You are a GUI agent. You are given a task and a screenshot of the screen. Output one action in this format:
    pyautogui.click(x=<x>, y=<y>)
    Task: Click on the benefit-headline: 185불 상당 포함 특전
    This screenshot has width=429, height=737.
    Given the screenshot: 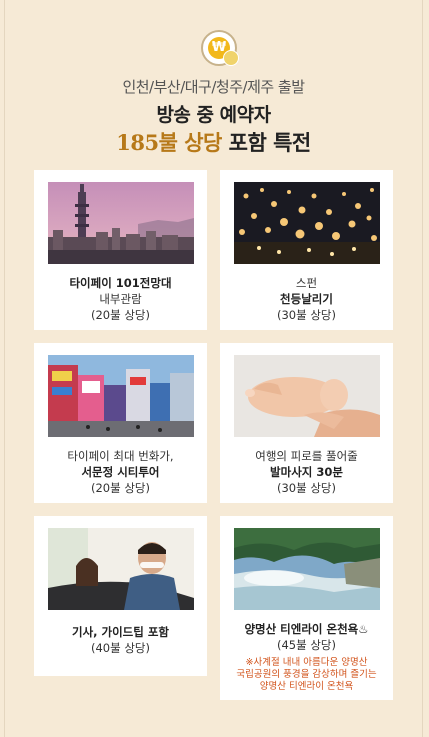 What is the action you would take?
    pyautogui.click(x=213, y=142)
    